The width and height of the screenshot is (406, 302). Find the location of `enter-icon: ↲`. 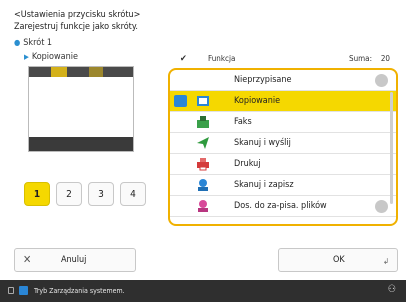

enter-icon: ↲ is located at coordinates (385, 261).